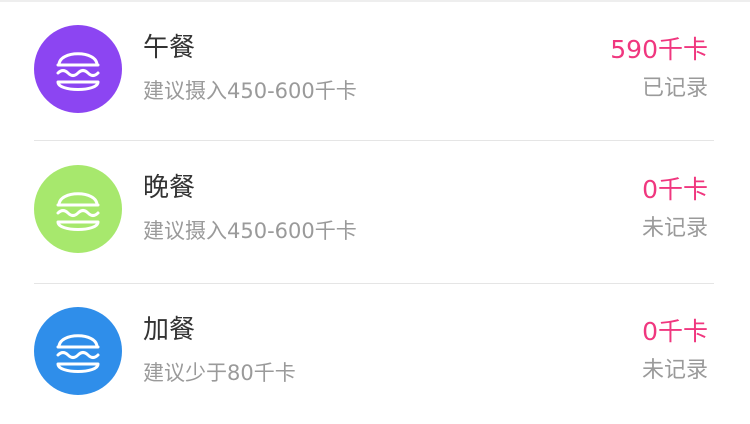  Describe the element at coordinates (674, 88) in the screenshot. I see `meal-status: 已记录` at that location.